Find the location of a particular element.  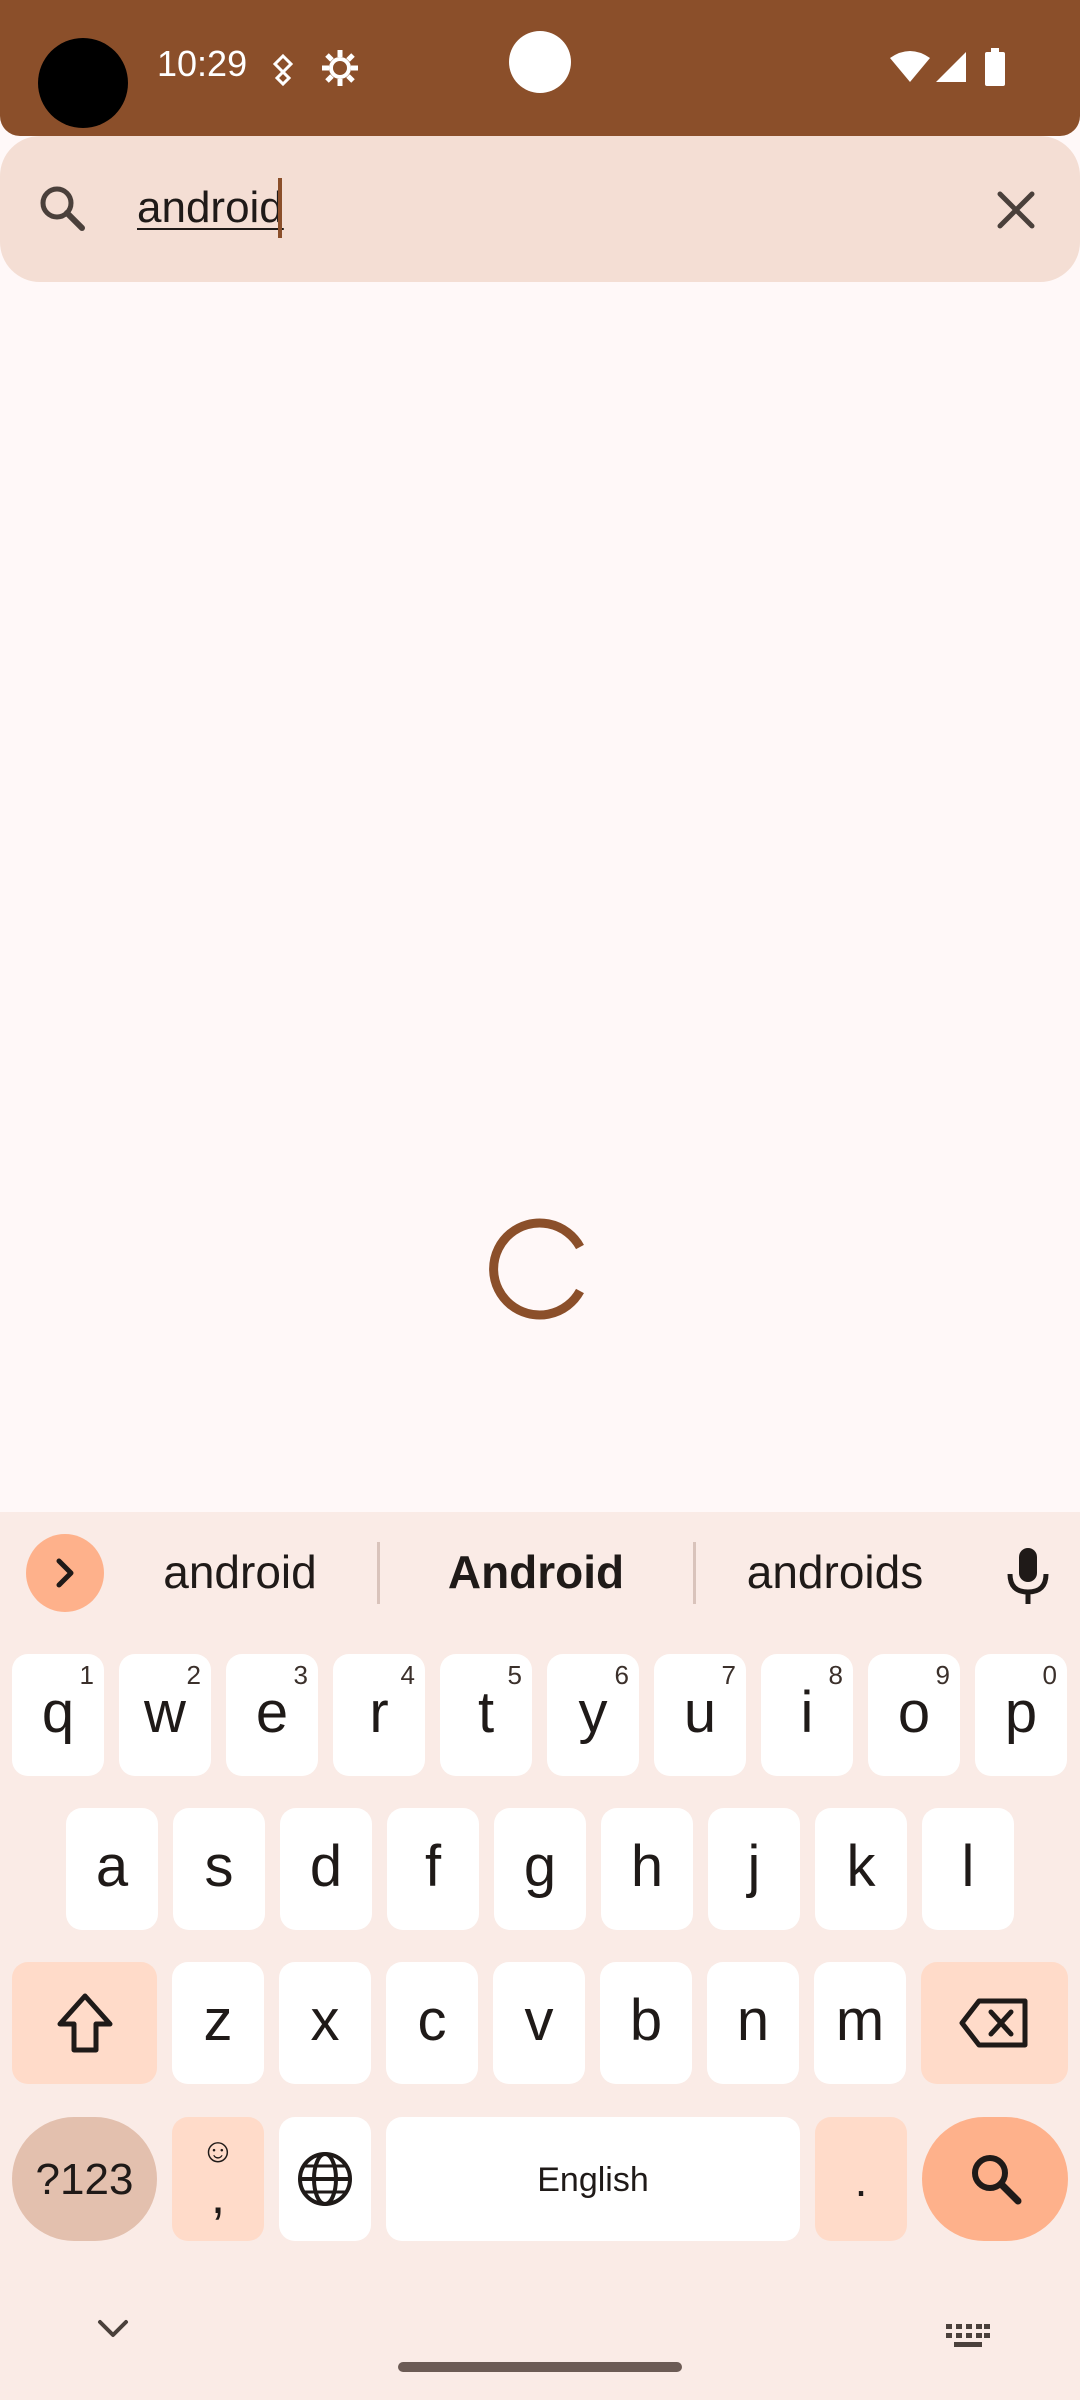

key-number-hint: 6 is located at coordinates (621, 1675).